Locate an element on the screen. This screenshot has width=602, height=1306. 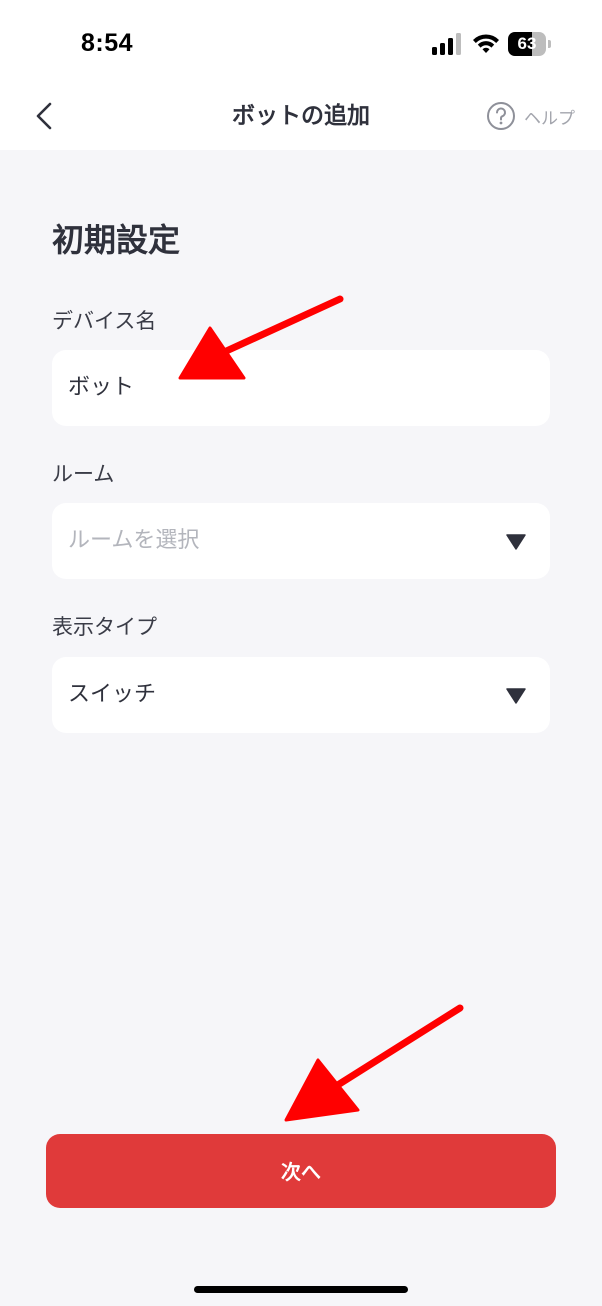
home-indicator is located at coordinates (301, 1289).